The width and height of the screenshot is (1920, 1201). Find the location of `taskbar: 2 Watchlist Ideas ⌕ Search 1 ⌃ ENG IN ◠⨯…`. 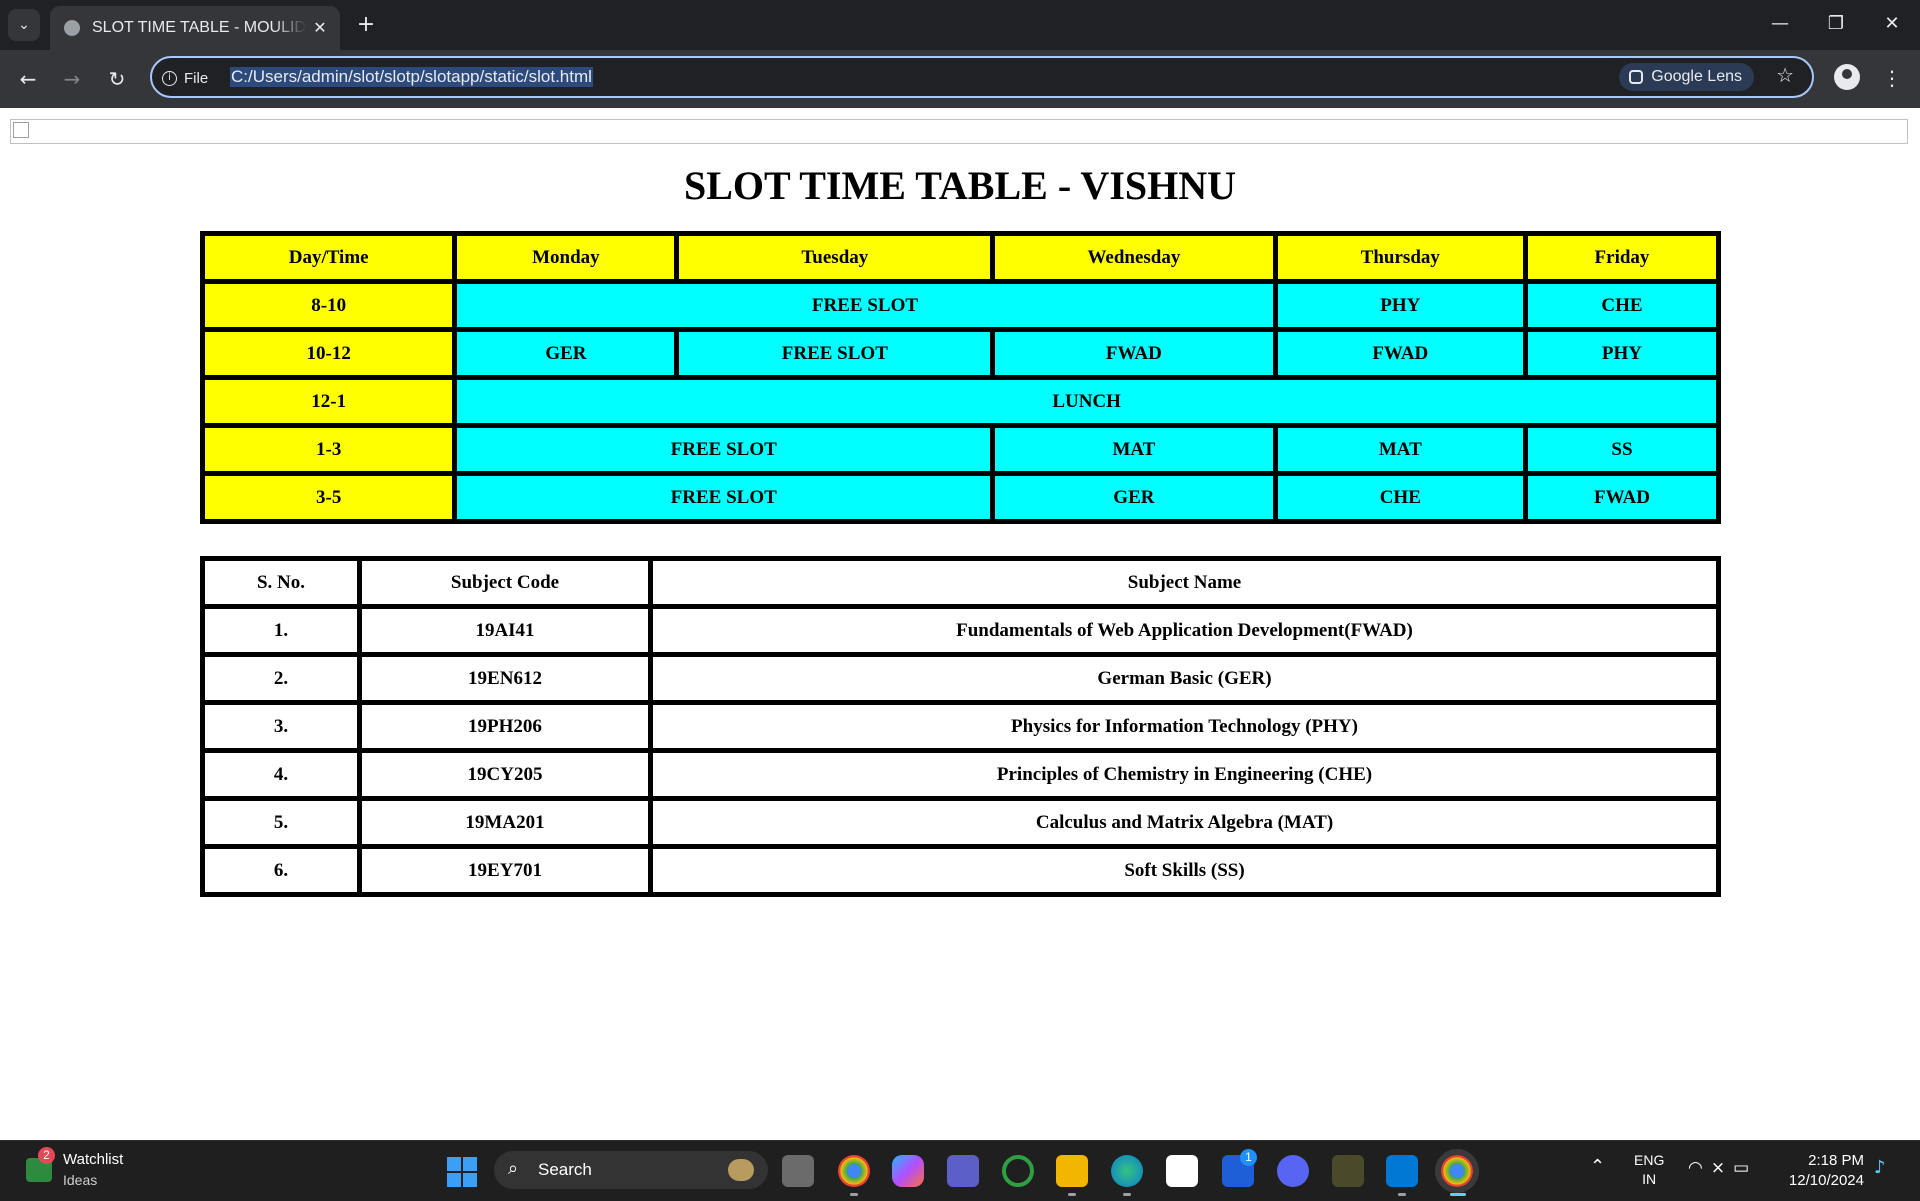

taskbar: 2 Watchlist Ideas ⌕ Search 1 ⌃ ENG IN ◠⨯… is located at coordinates (960, 1170).